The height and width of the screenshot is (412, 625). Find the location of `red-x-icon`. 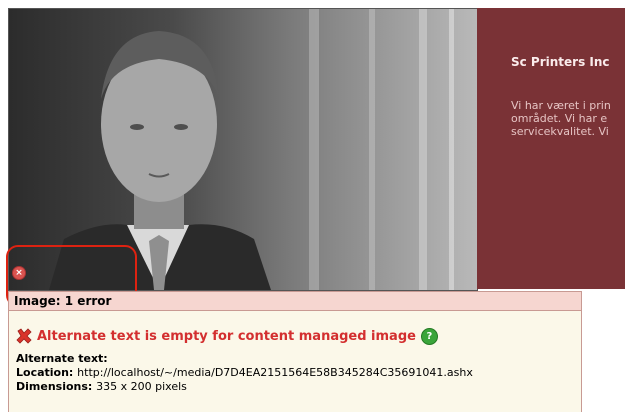

red-x-icon is located at coordinates (24, 336).